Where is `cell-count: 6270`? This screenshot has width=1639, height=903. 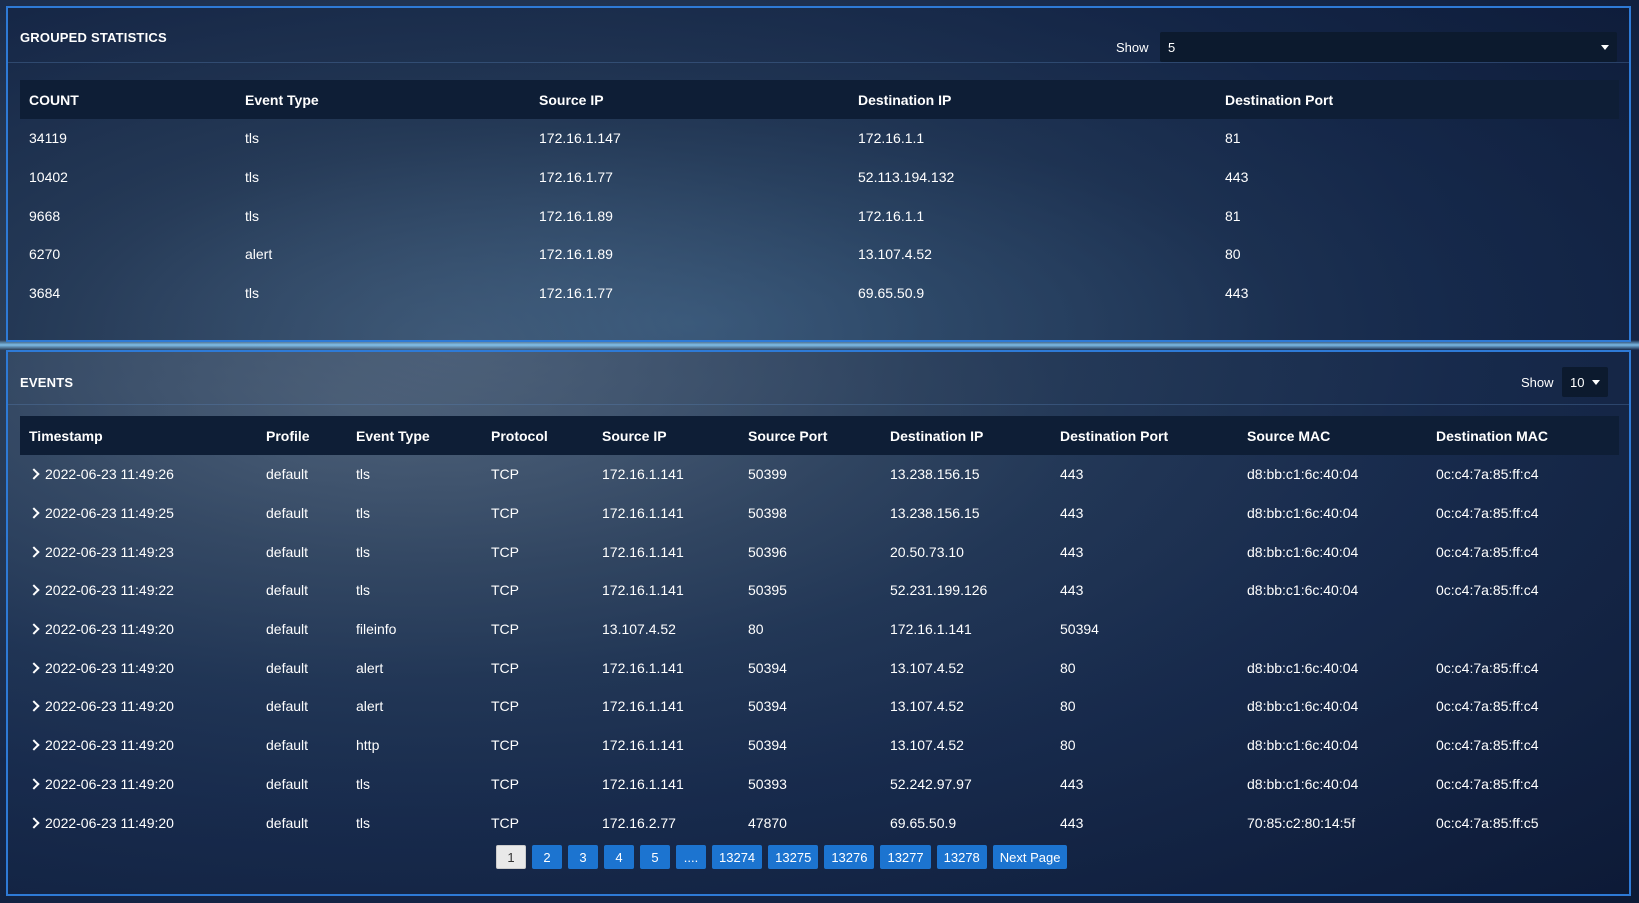
cell-count: 6270 is located at coordinates (45, 254).